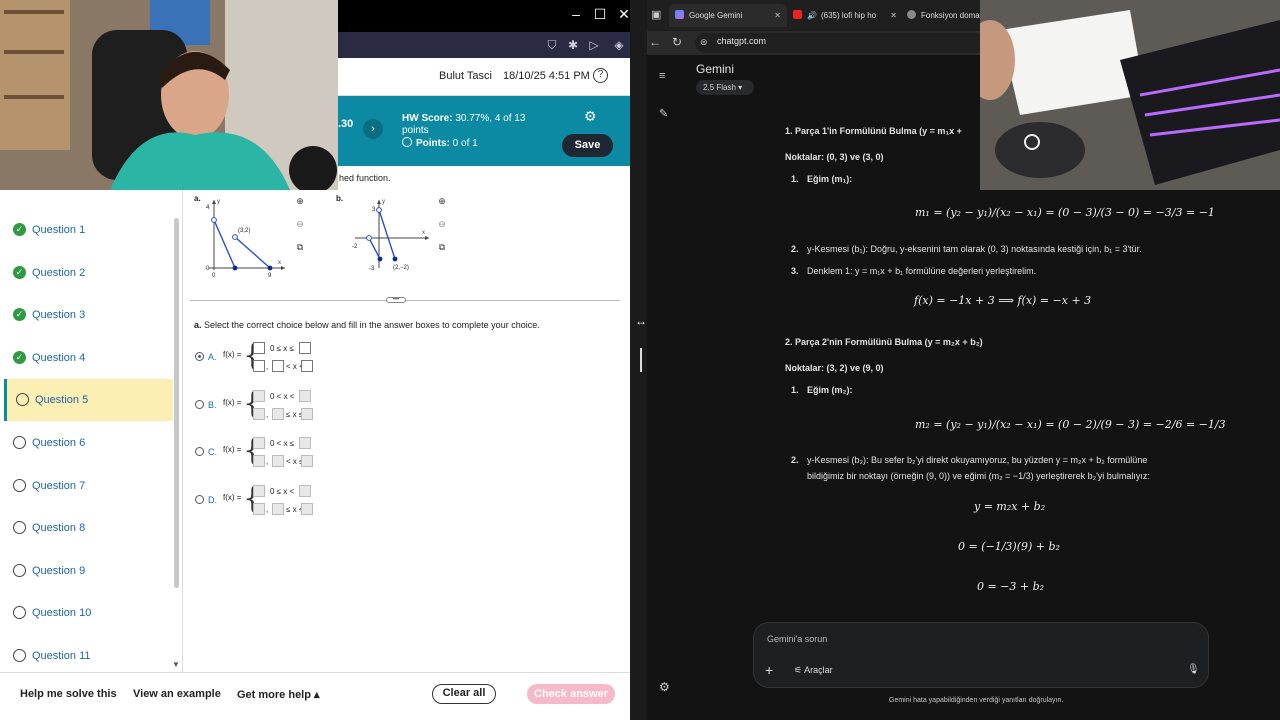 The width and height of the screenshot is (1280, 720). Describe the element at coordinates (88, 273) in the screenshot. I see `question-list-item: ✓ Question 2` at that location.